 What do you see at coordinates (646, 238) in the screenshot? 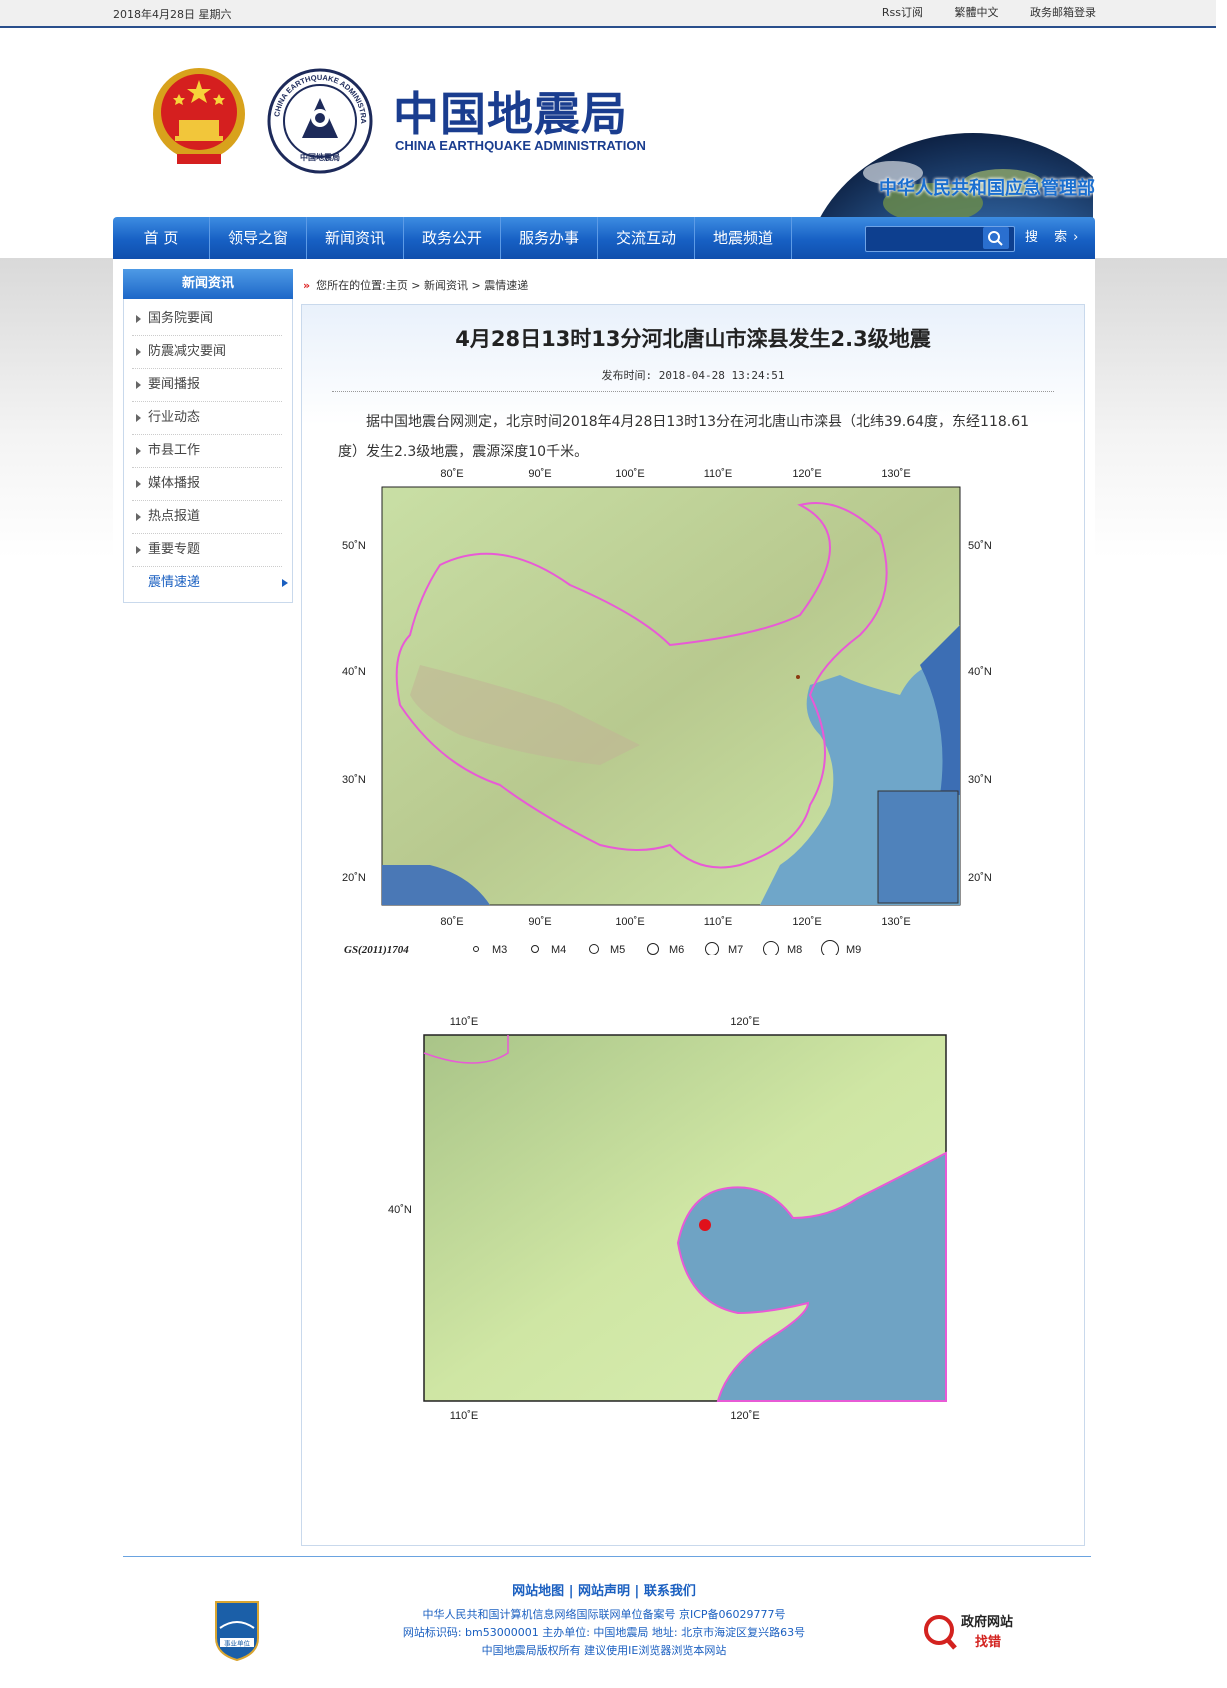
I see `nav-interaction: 交流互动` at bounding box center [646, 238].